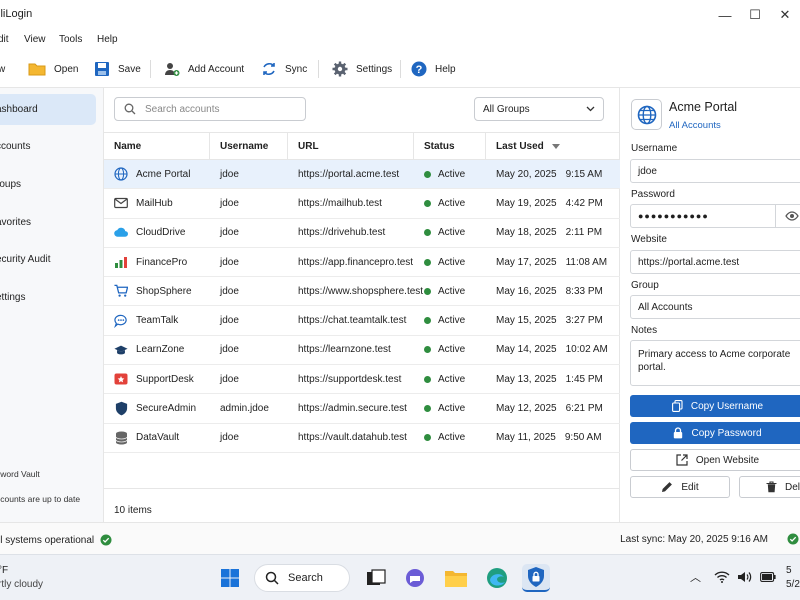 Image resolution: width=800 pixels, height=600 pixels. What do you see at coordinates (755, 15) in the screenshot?
I see `maximize-icon: ☐` at bounding box center [755, 15].